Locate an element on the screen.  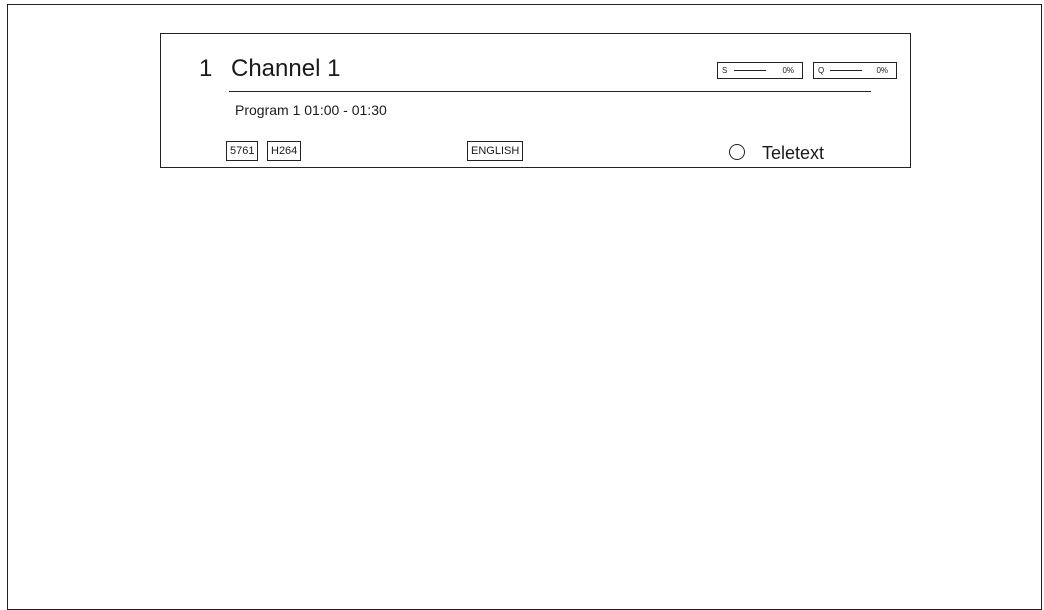
signal-quality-bar is located at coordinates (846, 70).